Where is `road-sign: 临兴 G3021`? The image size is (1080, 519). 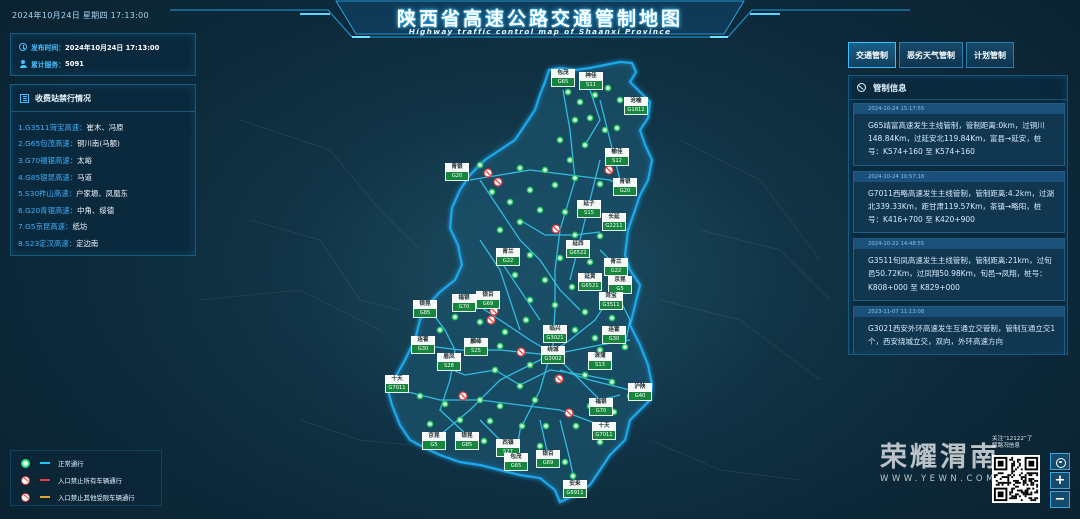 road-sign: 临兴 G3021 is located at coordinates (555, 334).